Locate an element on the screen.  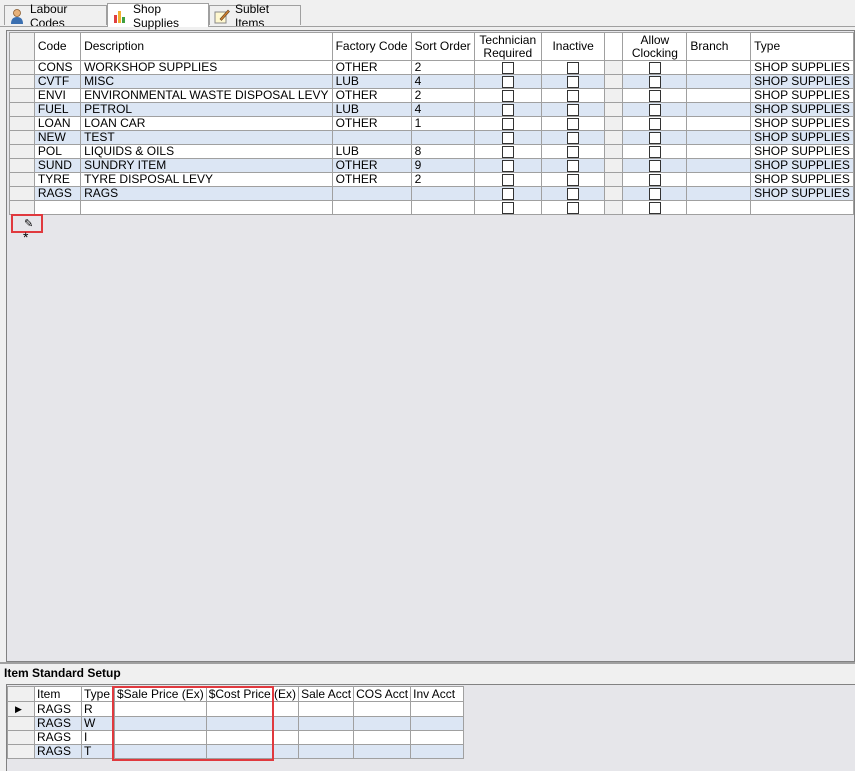
tab-sublet-items: Sublet Items is located at coordinates (255, 16).